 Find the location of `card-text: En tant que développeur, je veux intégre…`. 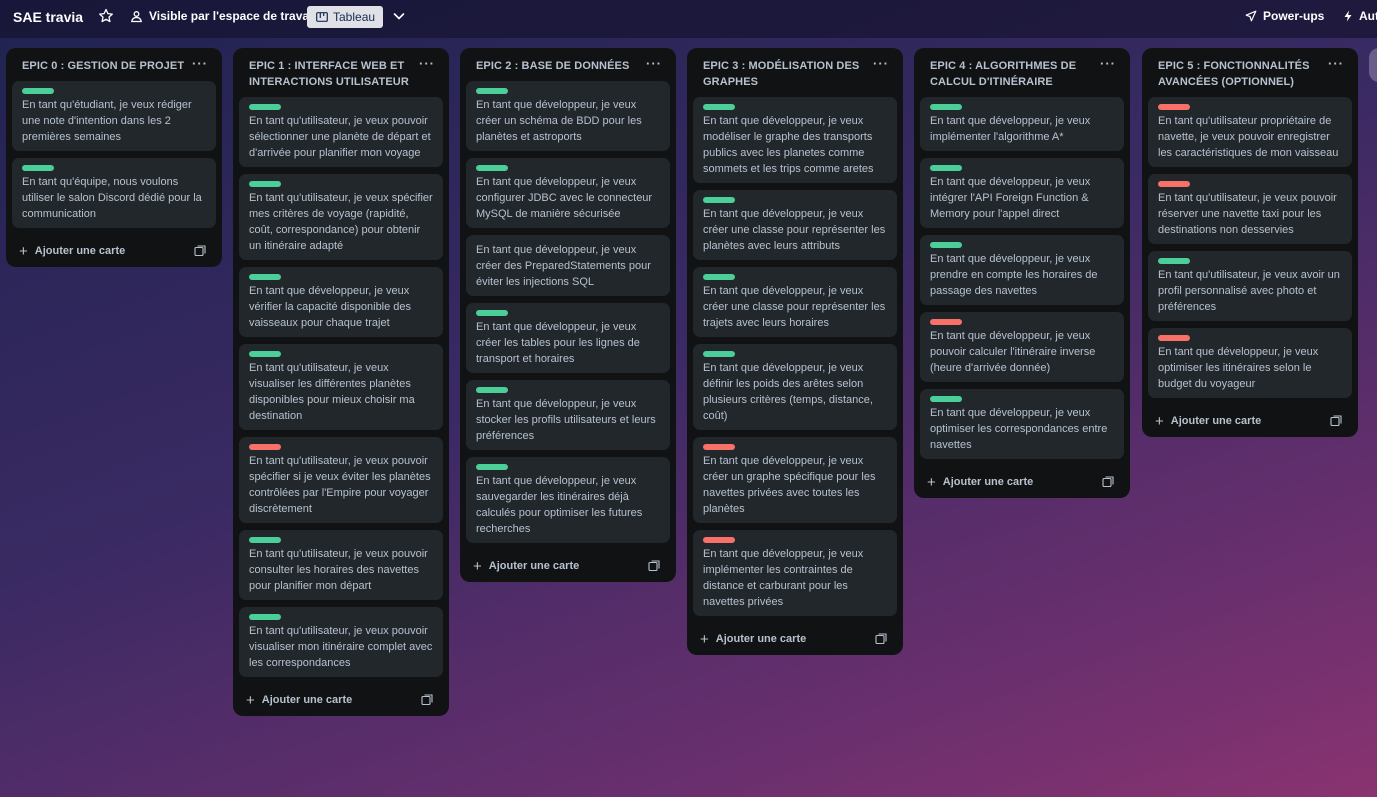

card-text: En tant que développeur, je veux intégre… is located at coordinates (1010, 198).